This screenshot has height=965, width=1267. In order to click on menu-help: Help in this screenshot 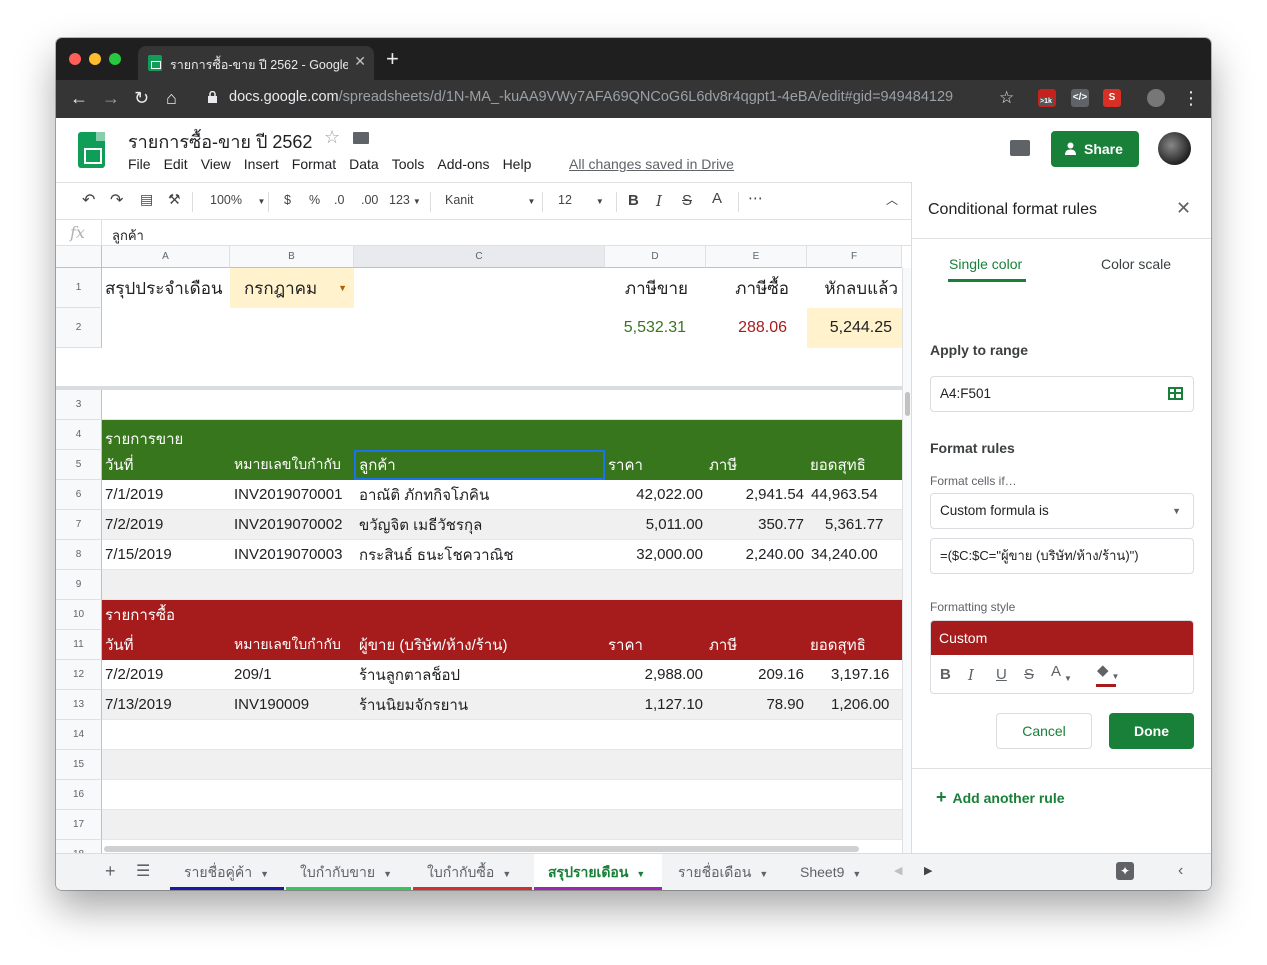, I will do `click(517, 164)`.